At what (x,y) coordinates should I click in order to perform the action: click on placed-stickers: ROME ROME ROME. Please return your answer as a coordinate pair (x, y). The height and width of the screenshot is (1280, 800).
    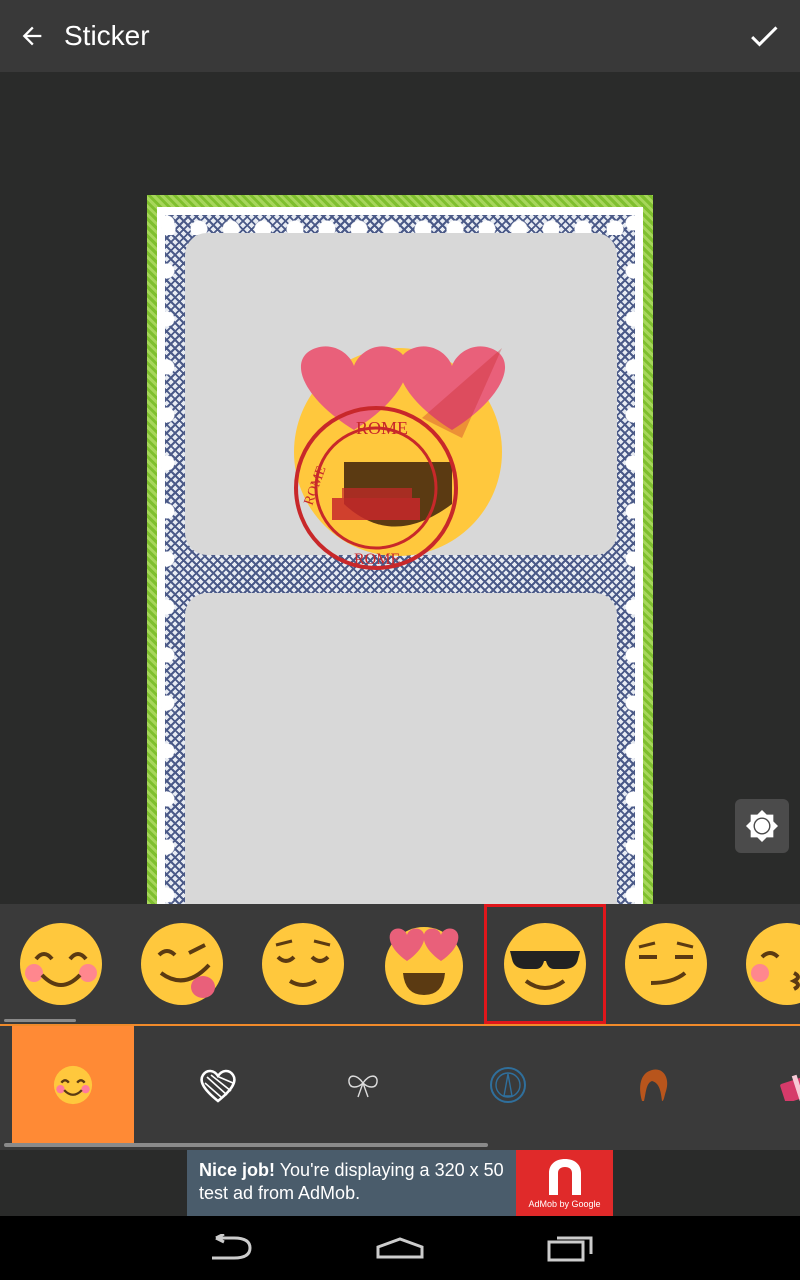
    Looking at the image, I should click on (400, 458).